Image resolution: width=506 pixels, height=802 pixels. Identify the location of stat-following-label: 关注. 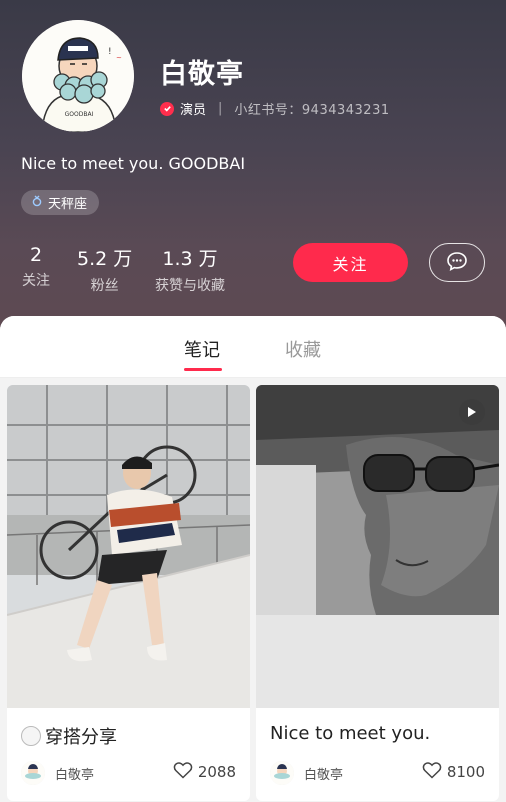
(36, 281).